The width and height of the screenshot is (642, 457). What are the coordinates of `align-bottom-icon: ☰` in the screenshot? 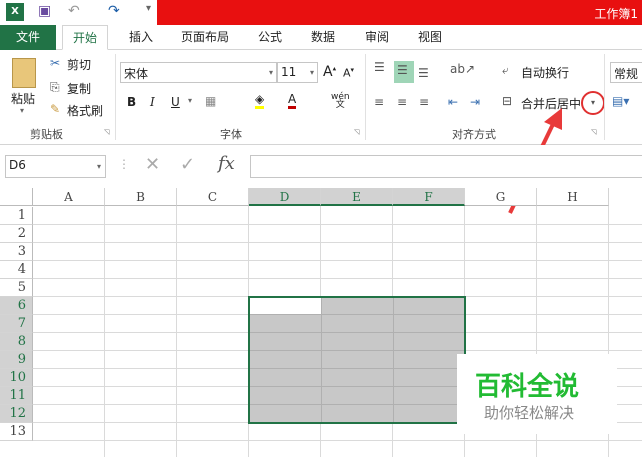 It's located at (423, 73).